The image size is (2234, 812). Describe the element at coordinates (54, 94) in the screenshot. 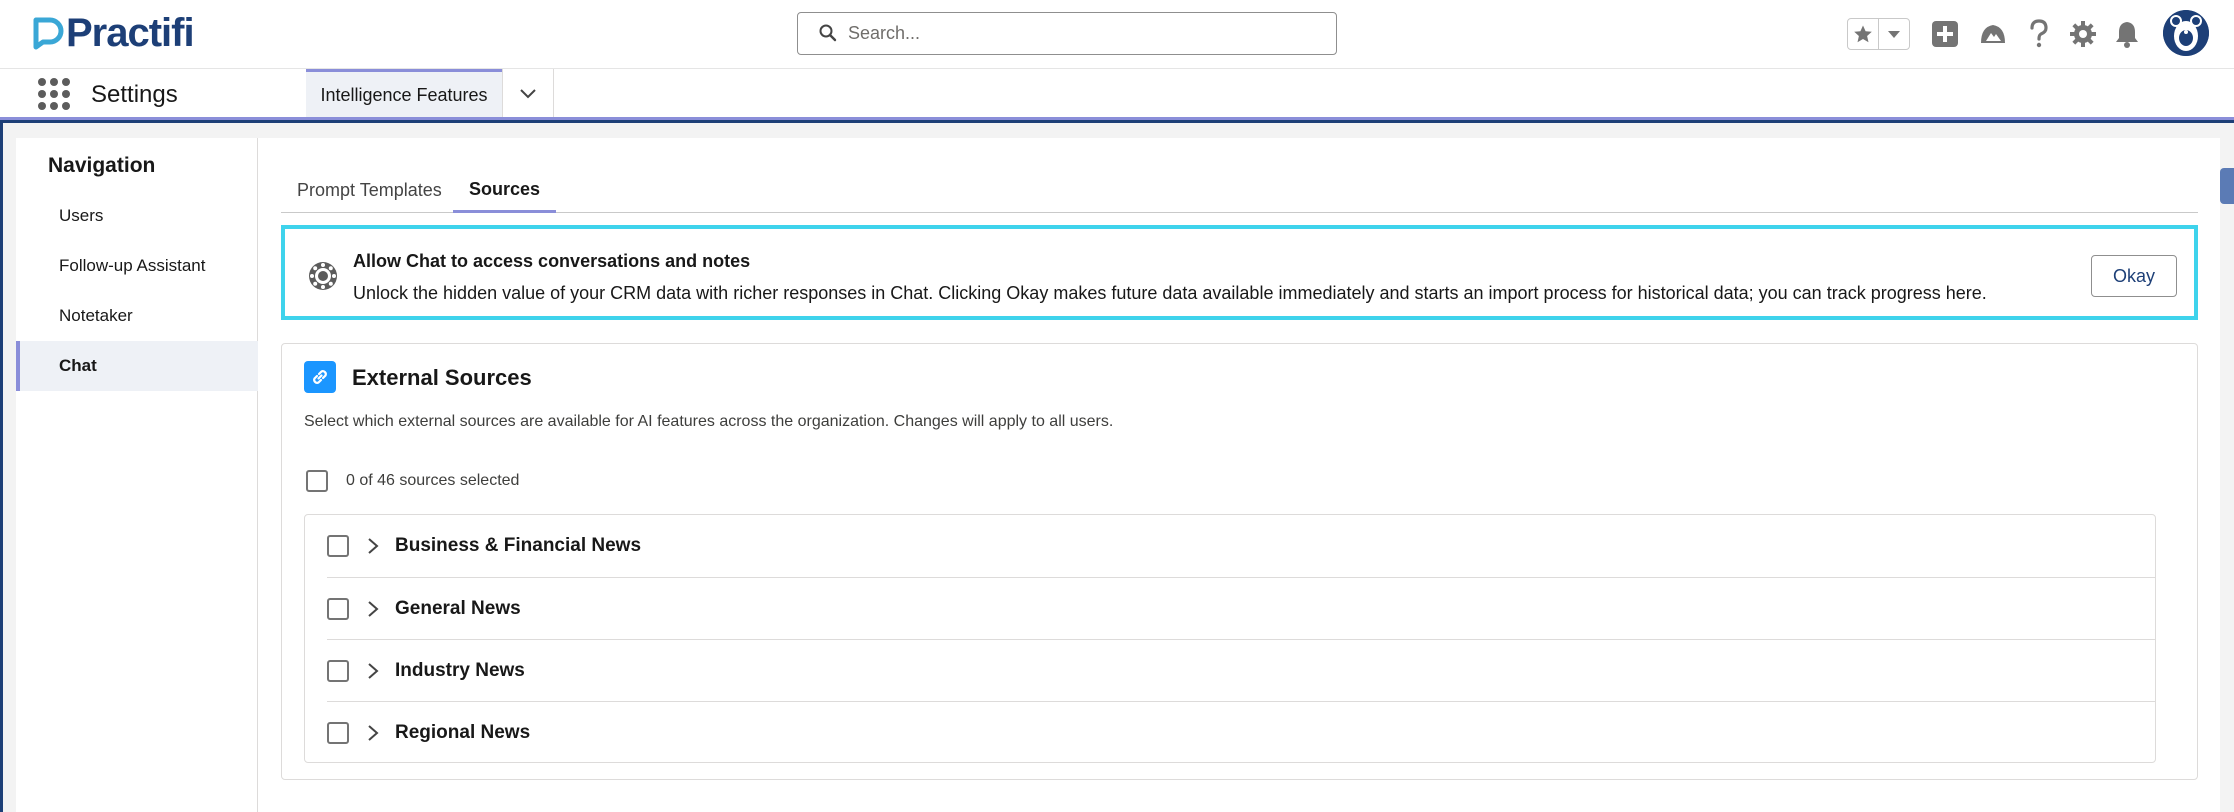

I see `app-launcher-icon` at that location.